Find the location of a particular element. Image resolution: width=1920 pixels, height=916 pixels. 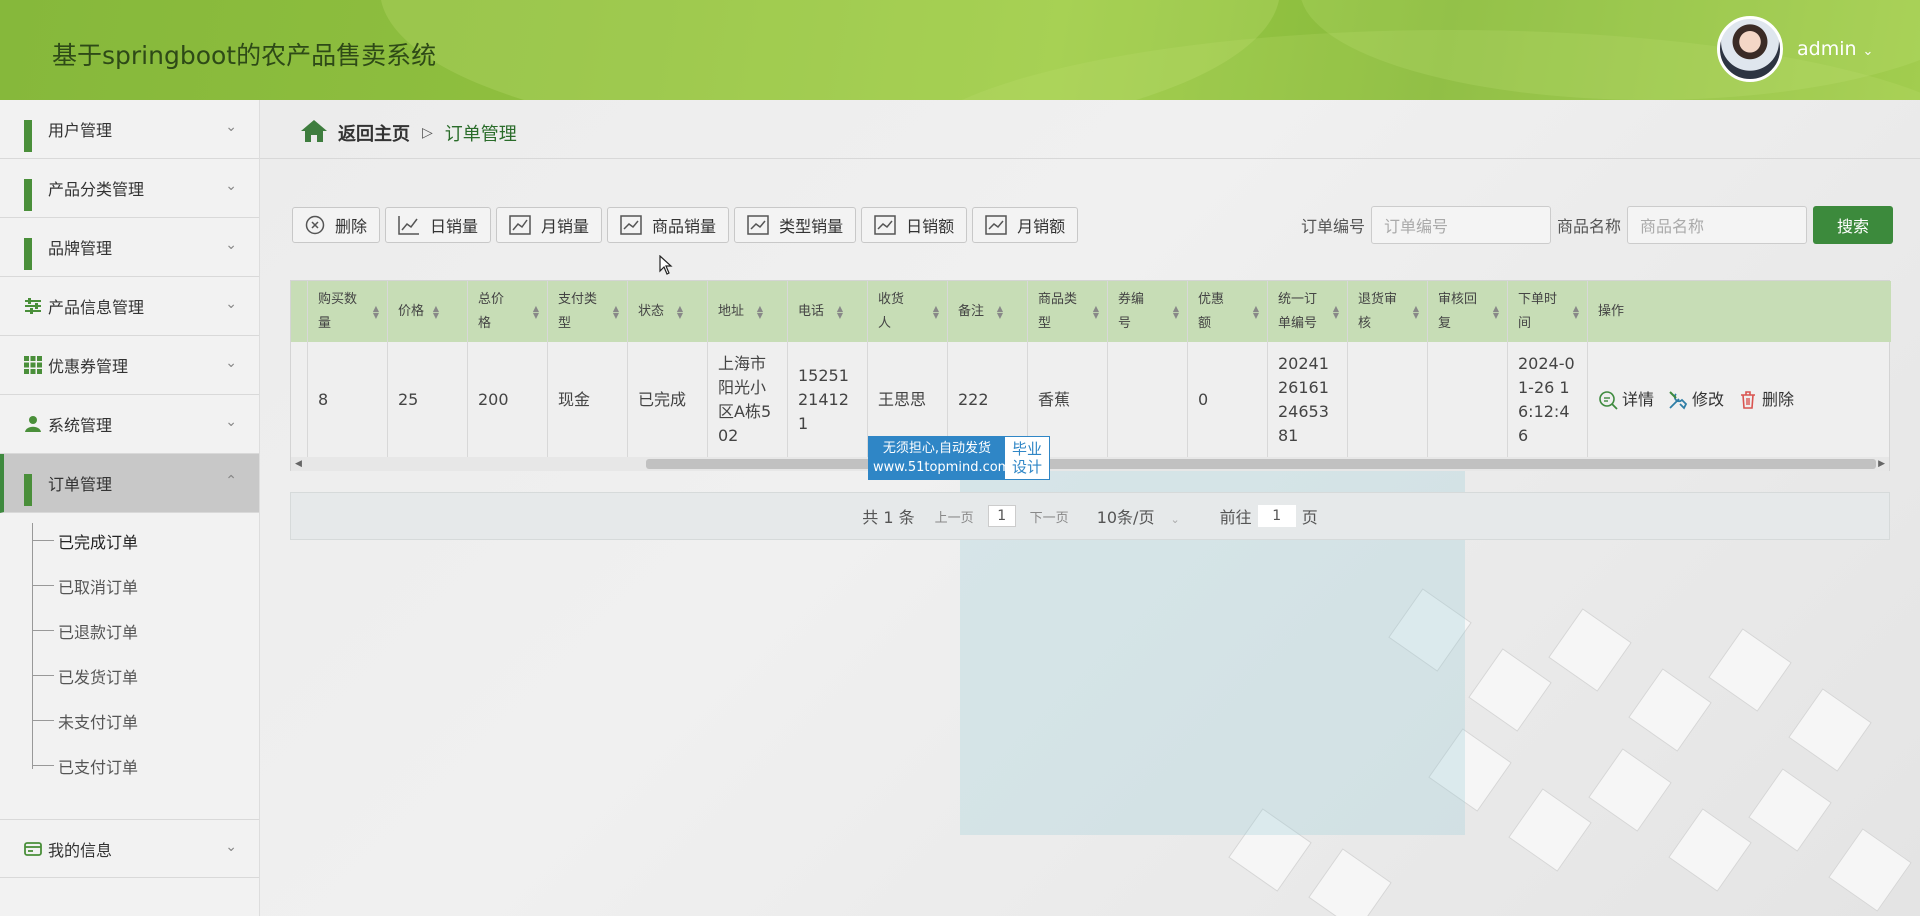

goto-label: 前往 is located at coordinates (1235, 517).